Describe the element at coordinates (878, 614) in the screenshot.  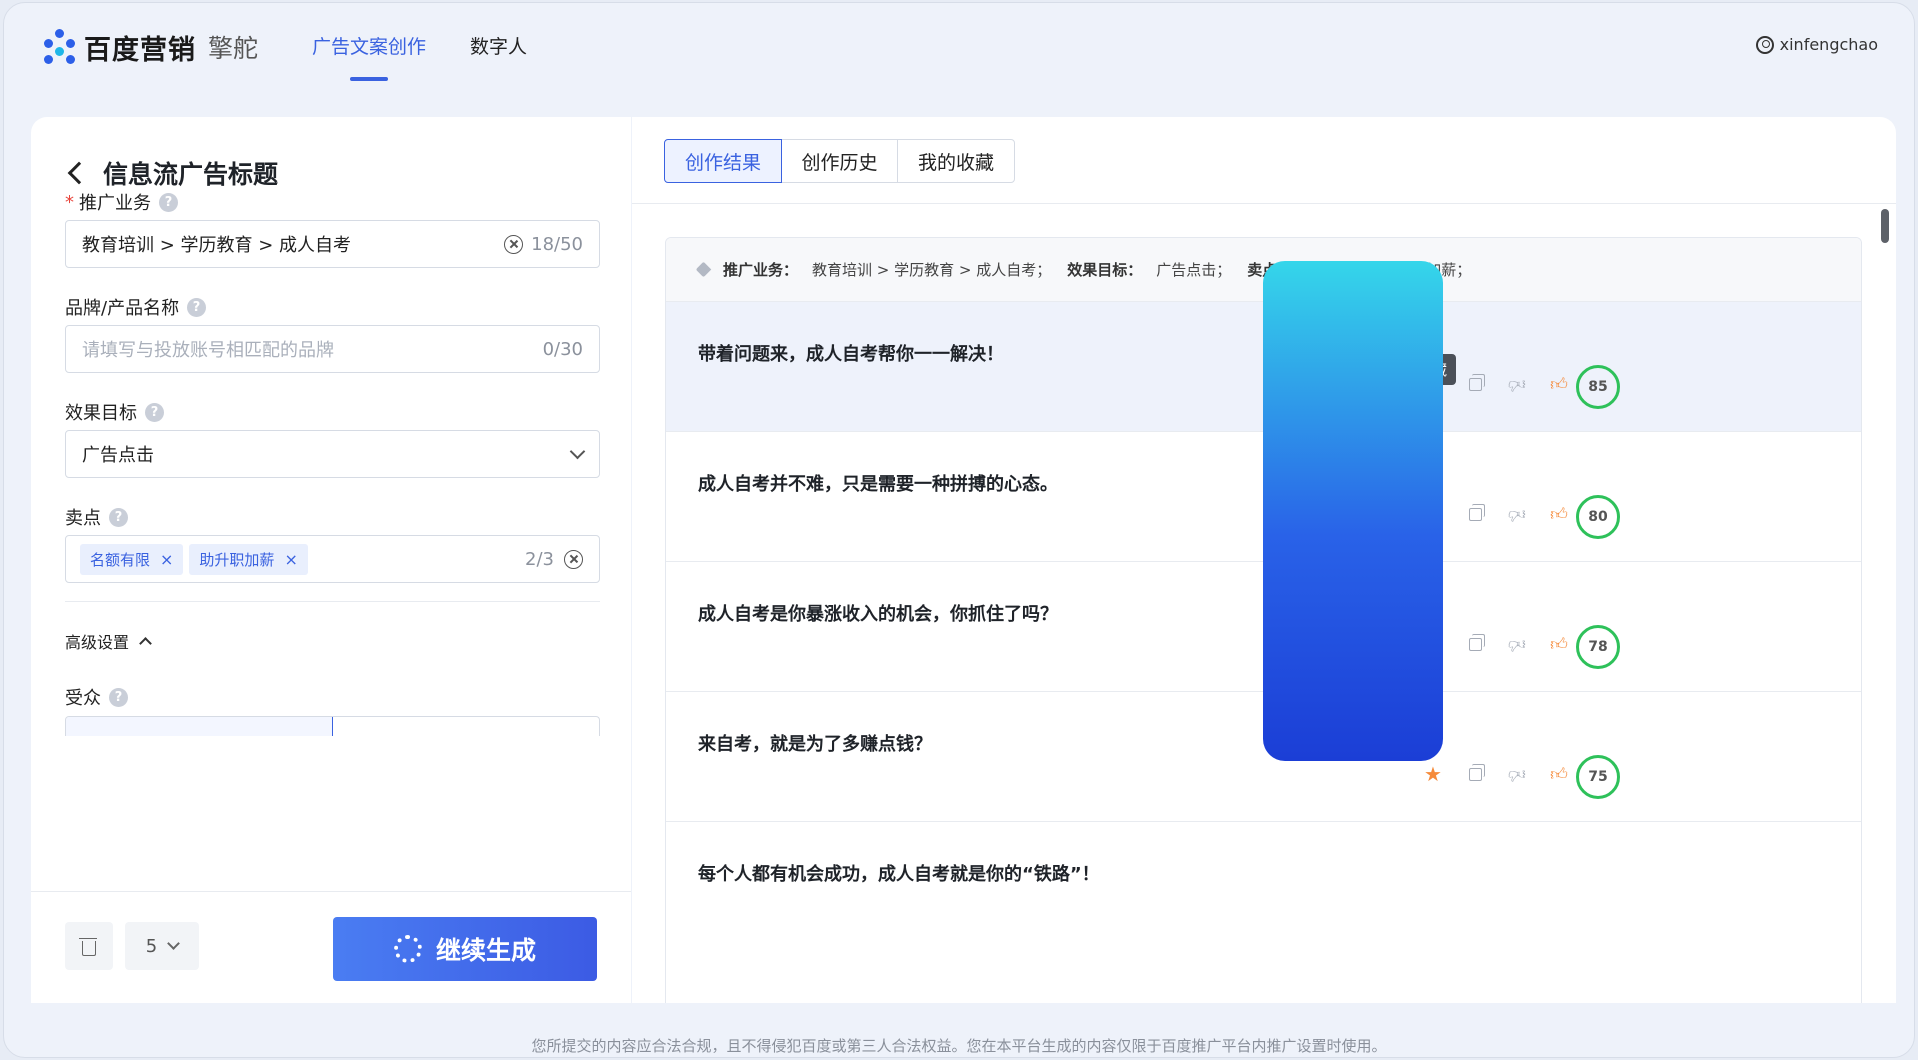
I see `result-text: 成人自考是你暴涨收入的机会，你抓住了吗？` at that location.